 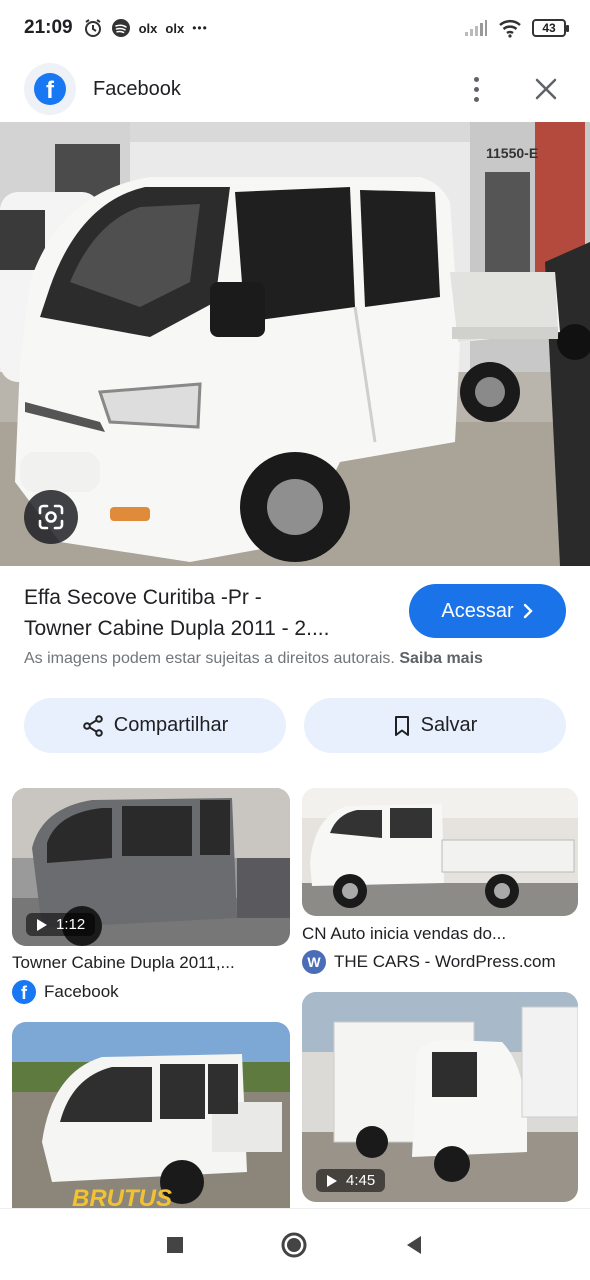 I want to click on related-source: f Facebook, so click(x=65, y=992).